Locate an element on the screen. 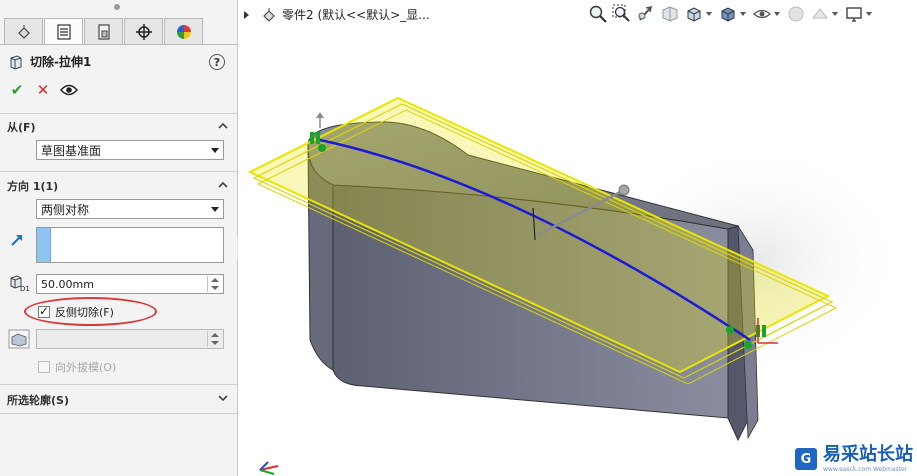 This screenshot has height=476, width=917. zoom-to-fit-button is located at coordinates (598, 14).